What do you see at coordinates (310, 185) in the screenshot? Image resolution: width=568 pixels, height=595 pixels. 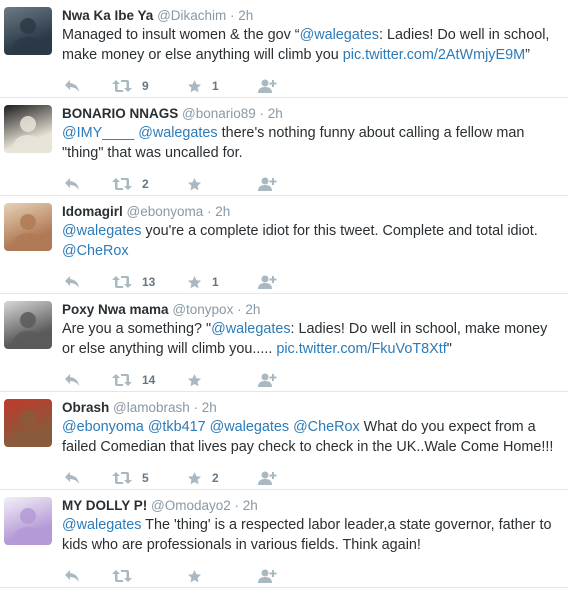 I see `tweet-actions: 2` at bounding box center [310, 185].